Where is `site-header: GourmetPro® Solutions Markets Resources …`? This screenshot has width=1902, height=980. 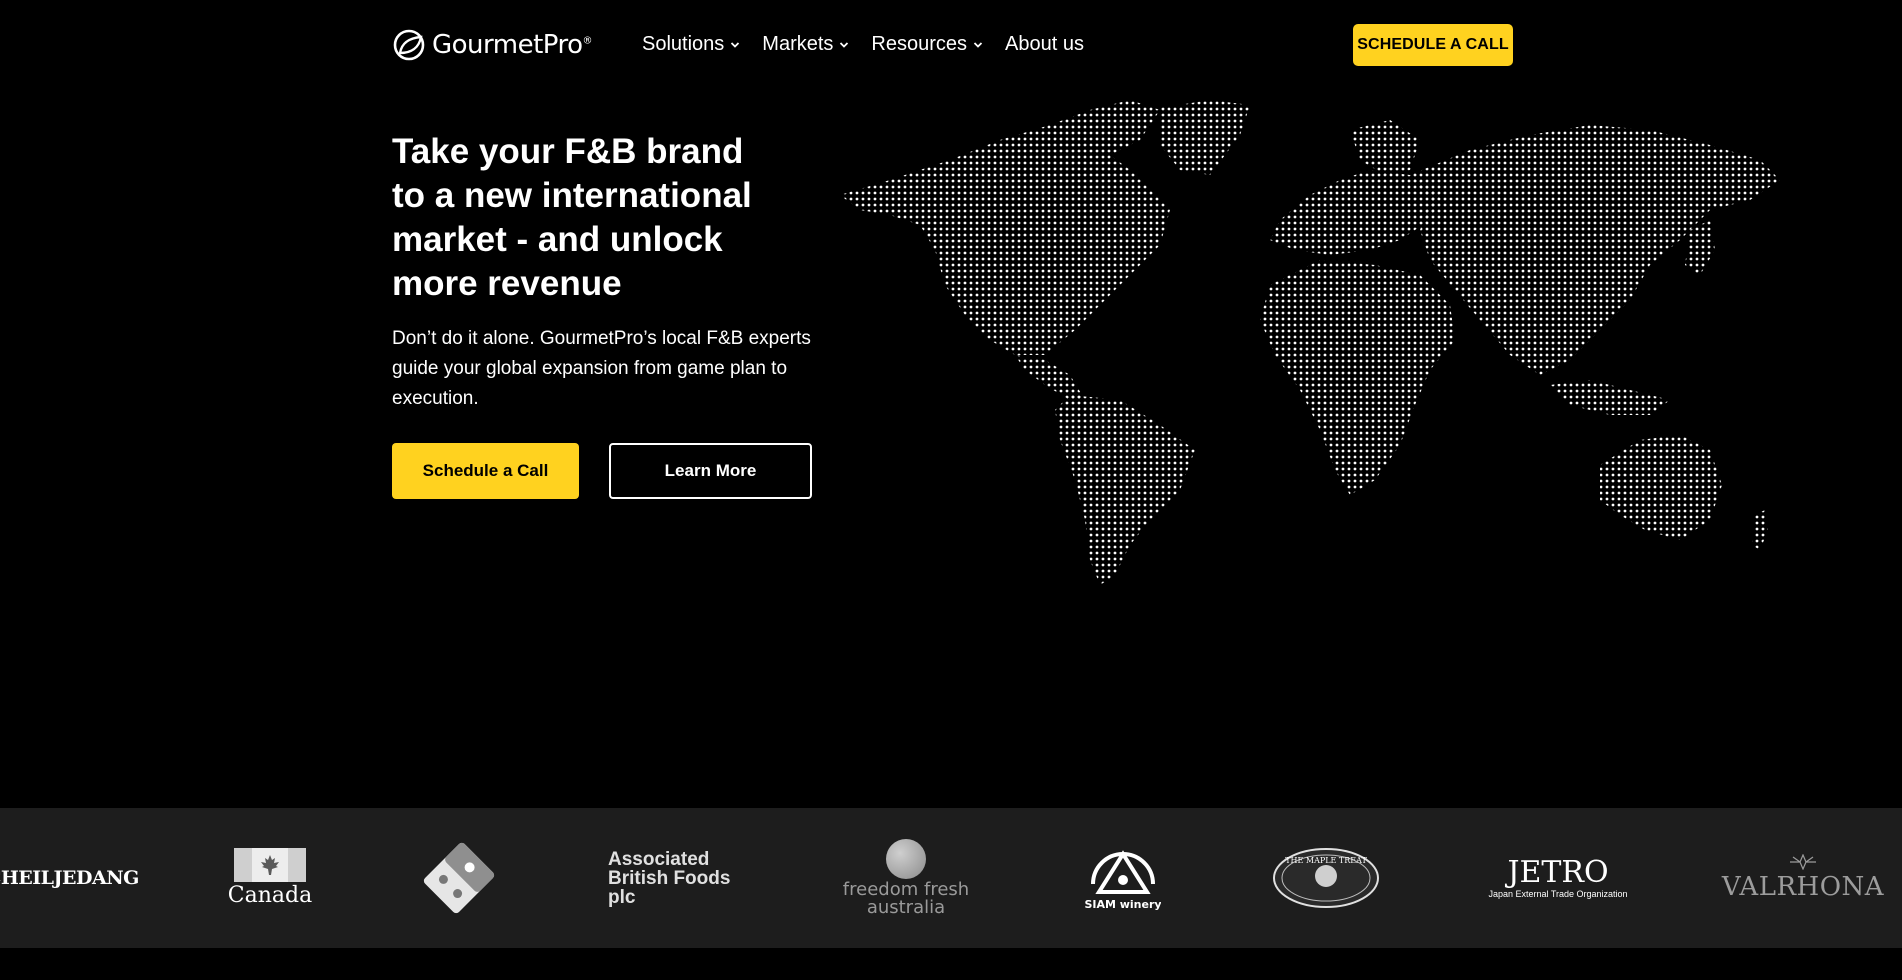
site-header: GourmetPro® Solutions Markets Resources … is located at coordinates (951, 45).